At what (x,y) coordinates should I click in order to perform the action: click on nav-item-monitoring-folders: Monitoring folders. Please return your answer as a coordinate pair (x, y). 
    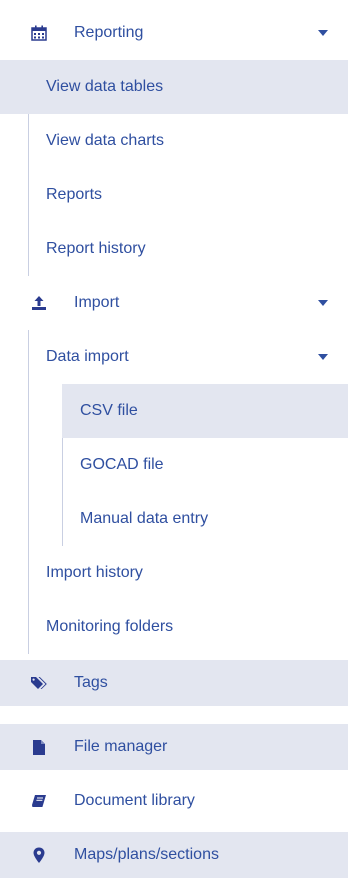
    Looking at the image, I should click on (174, 627).